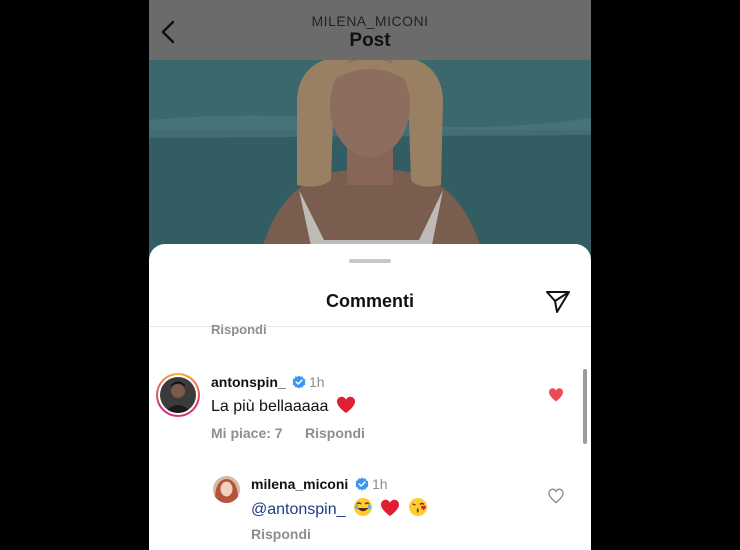  Describe the element at coordinates (380, 484) in the screenshot. I see `reply-time: 1h` at that location.